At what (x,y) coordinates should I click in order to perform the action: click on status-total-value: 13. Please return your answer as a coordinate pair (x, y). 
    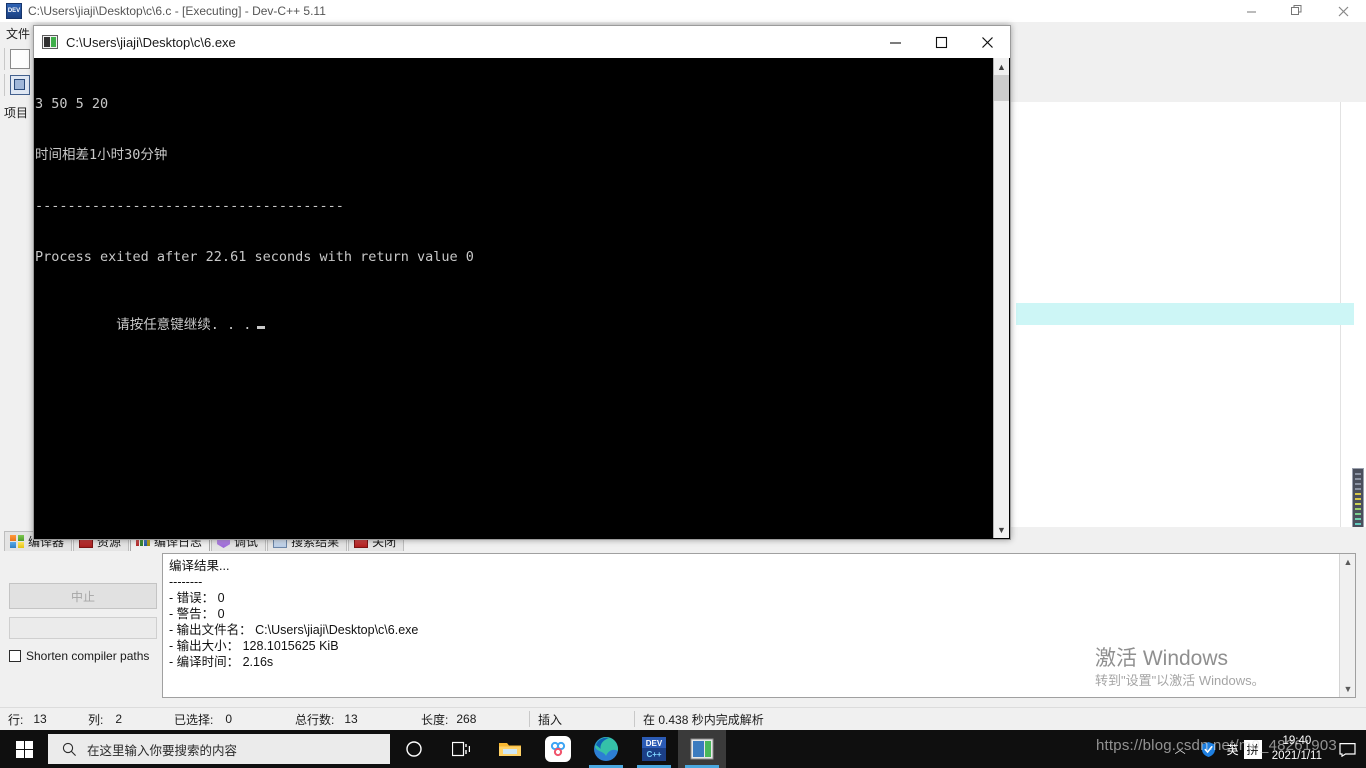
    Looking at the image, I should click on (351, 719).